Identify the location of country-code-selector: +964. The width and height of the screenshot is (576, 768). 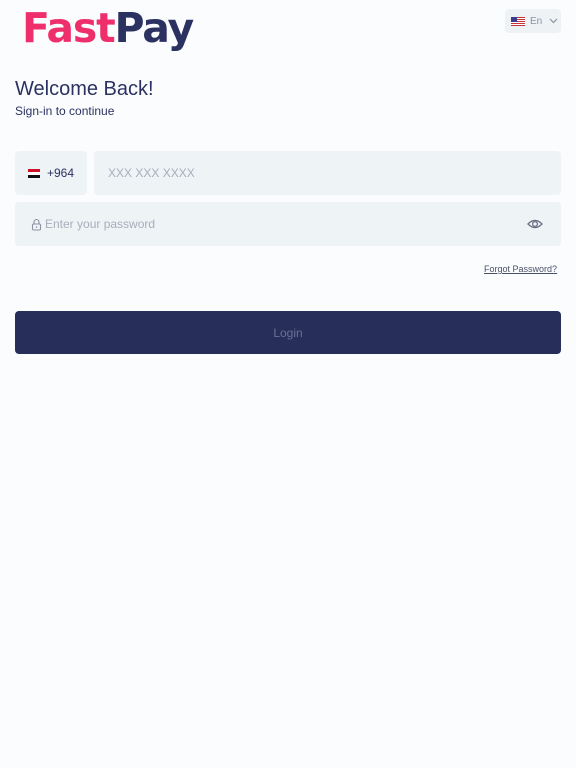
(51, 173).